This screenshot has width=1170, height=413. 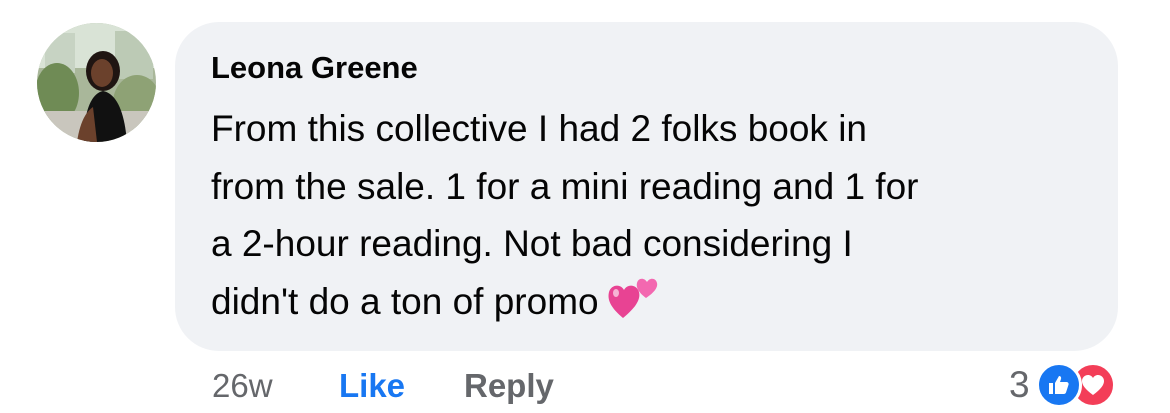 I want to click on profile-photo, so click(x=96, y=82).